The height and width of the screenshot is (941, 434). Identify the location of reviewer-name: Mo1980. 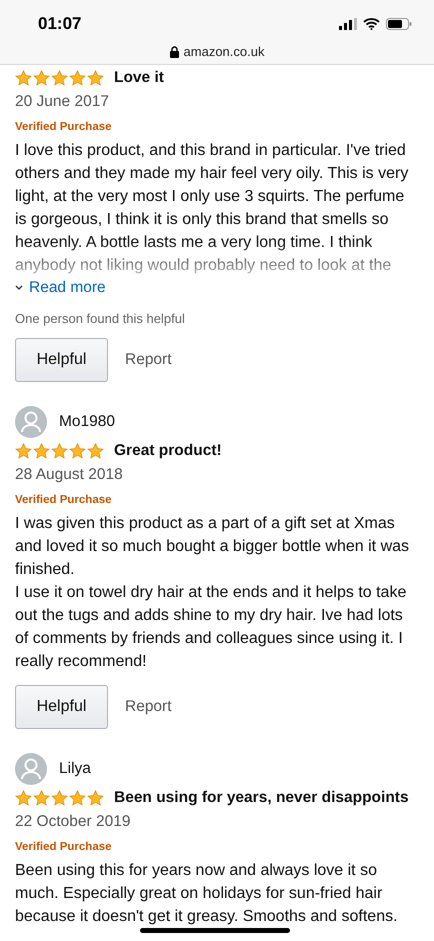
(87, 422).